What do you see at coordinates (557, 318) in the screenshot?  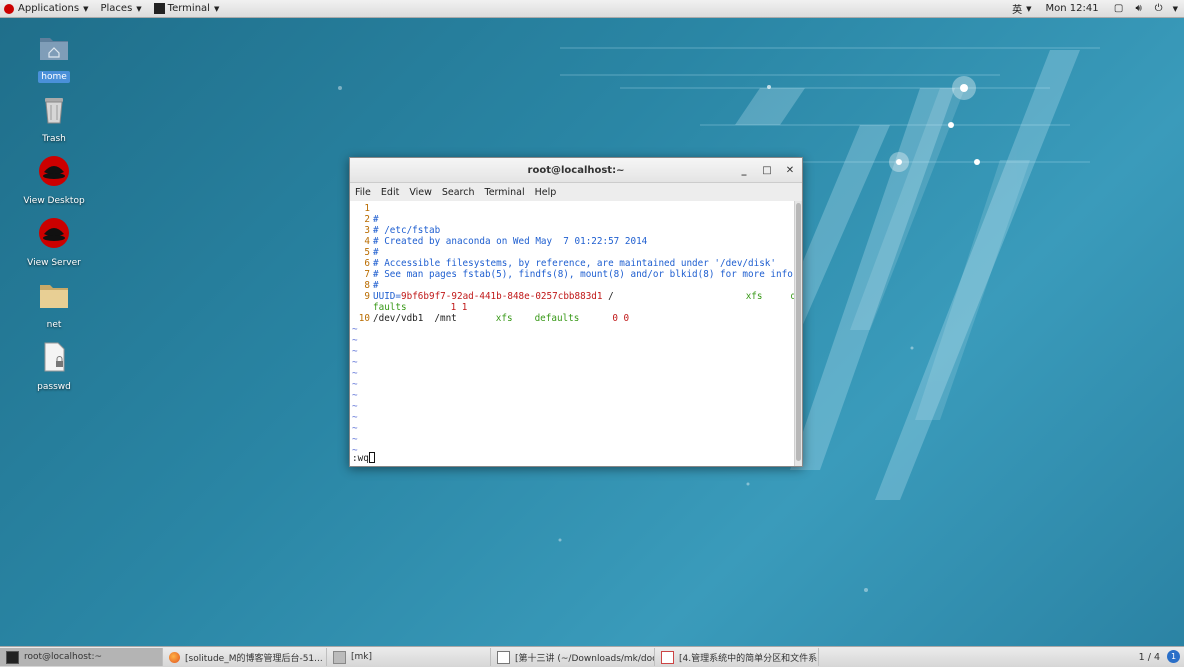 I see `mount-options: defaults` at bounding box center [557, 318].